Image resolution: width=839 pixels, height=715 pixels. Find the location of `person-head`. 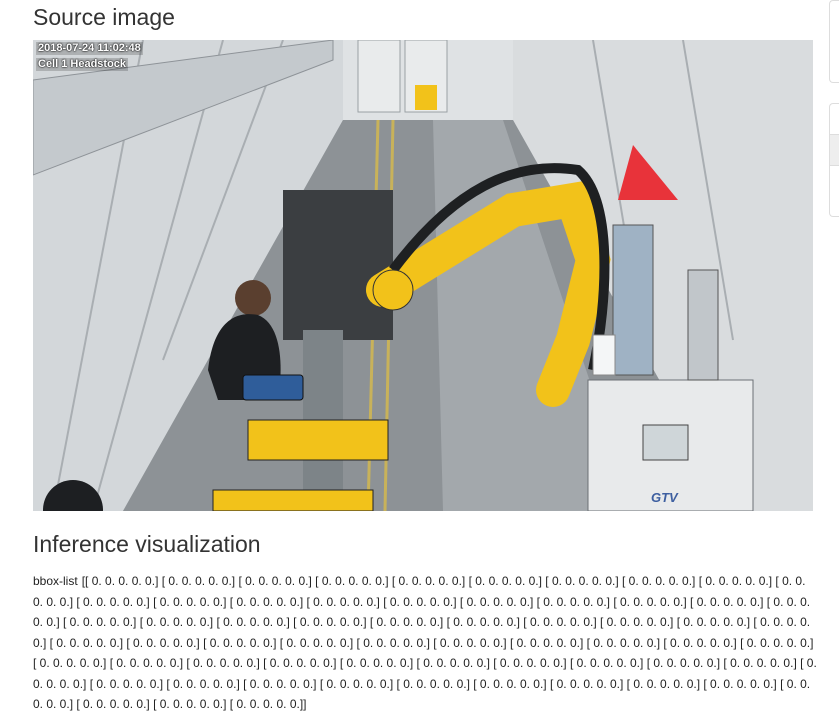

person-head is located at coordinates (253, 298).